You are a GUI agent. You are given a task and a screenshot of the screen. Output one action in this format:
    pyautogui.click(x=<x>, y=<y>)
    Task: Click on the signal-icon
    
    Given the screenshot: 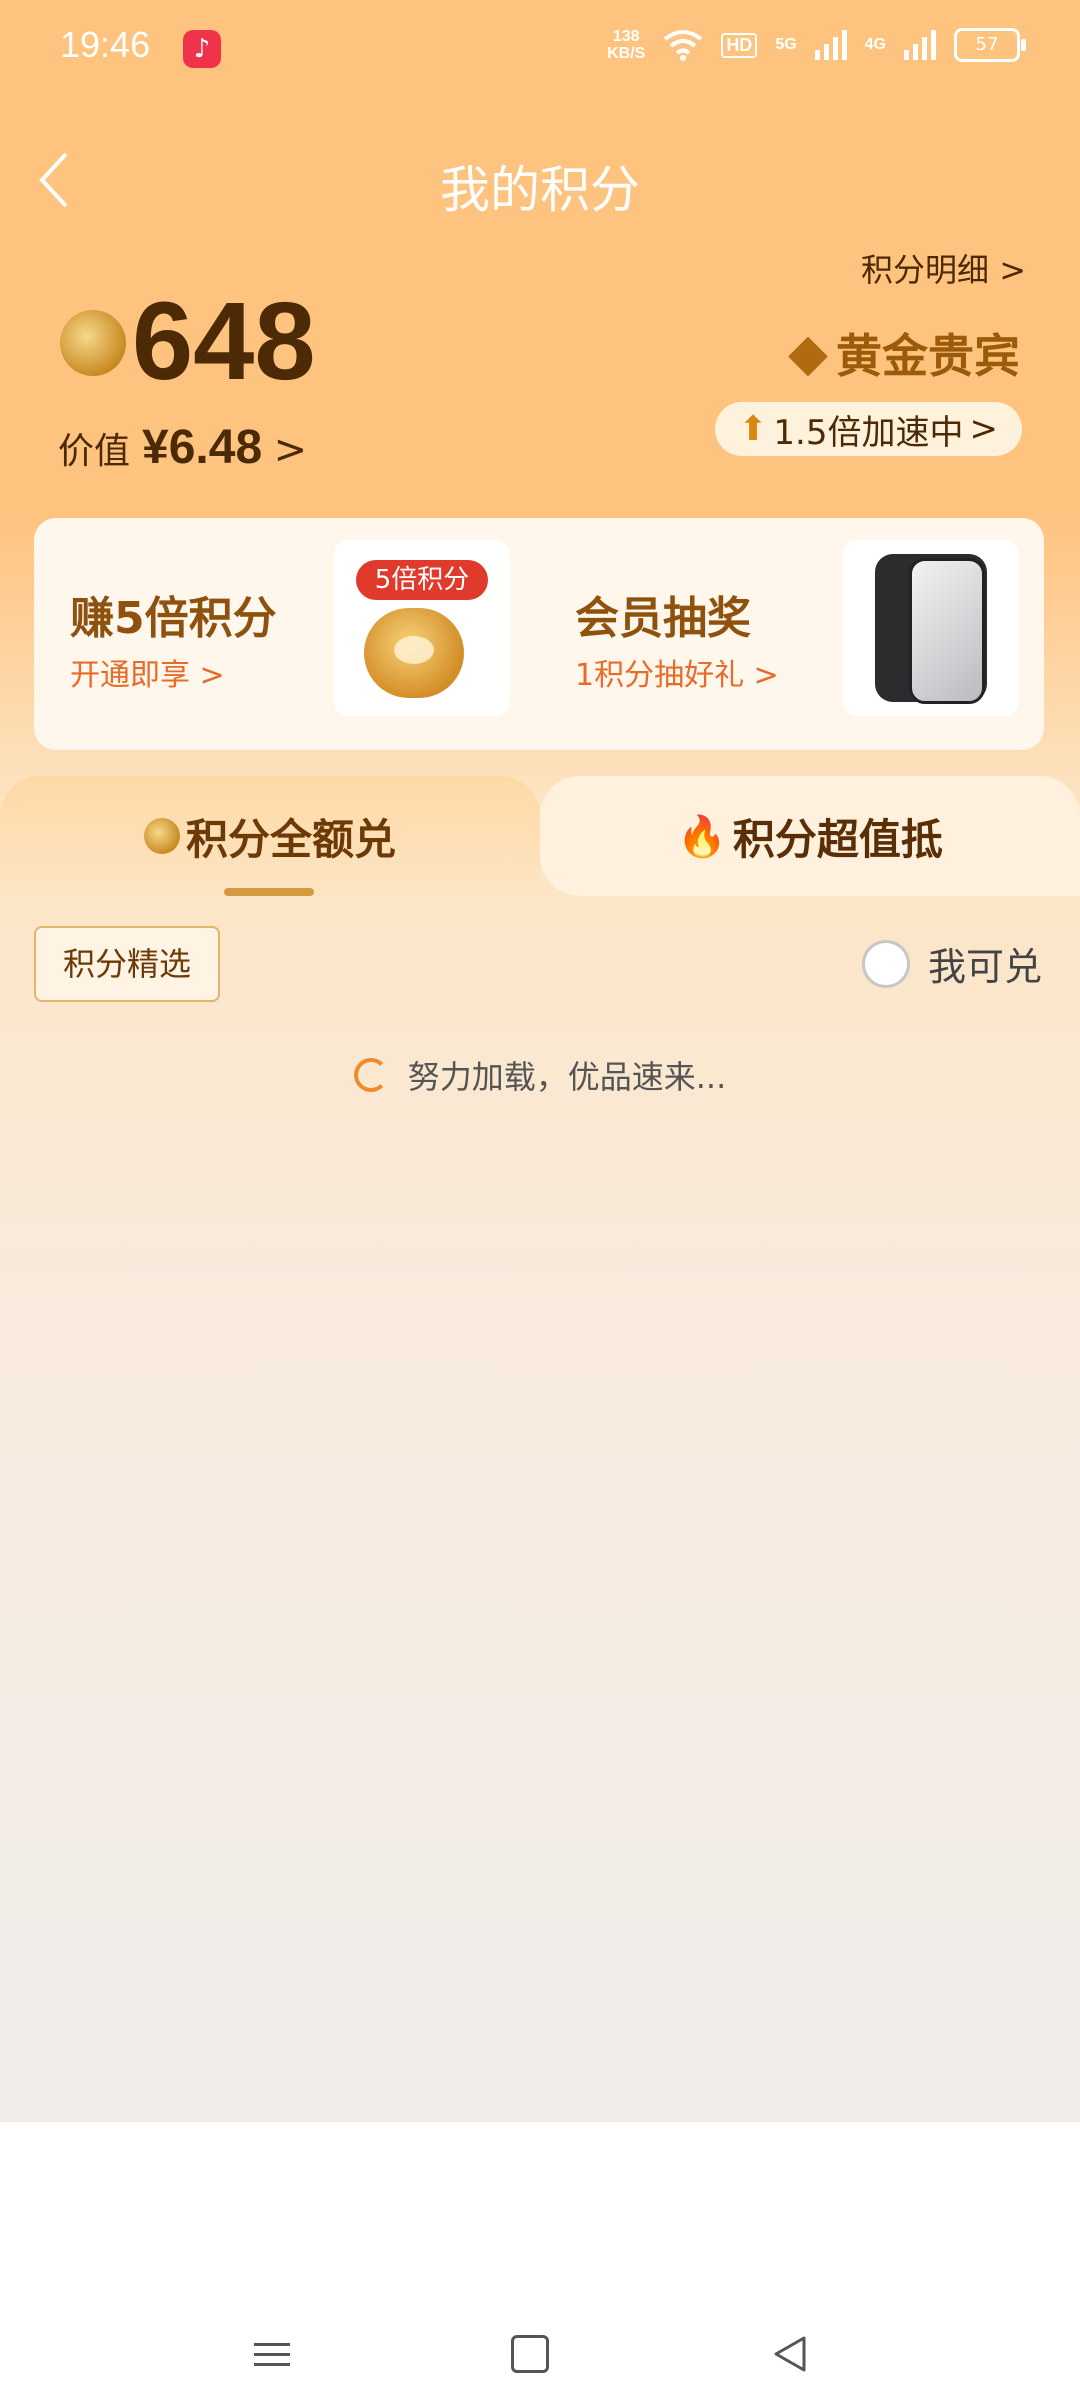 What is the action you would take?
    pyautogui.click(x=830, y=45)
    